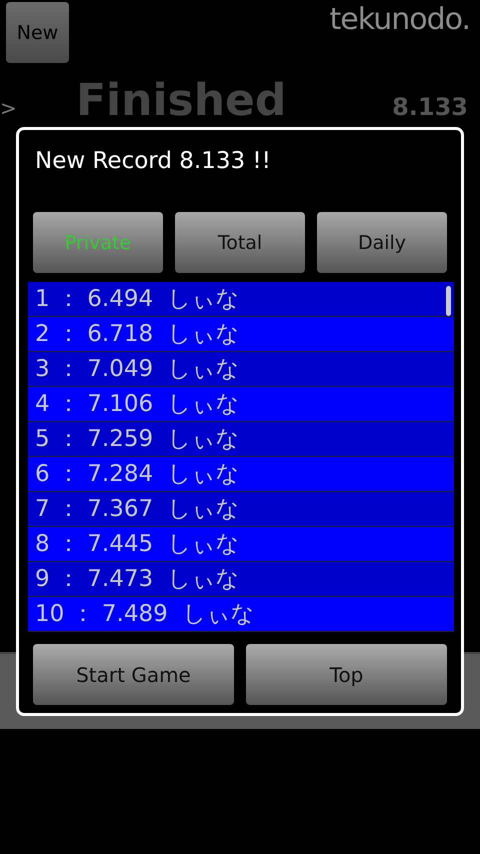 This screenshot has height=854, width=480. Describe the element at coordinates (241, 579) in the screenshot. I see `record-row: 9 ： 7.473 しぃな` at that location.